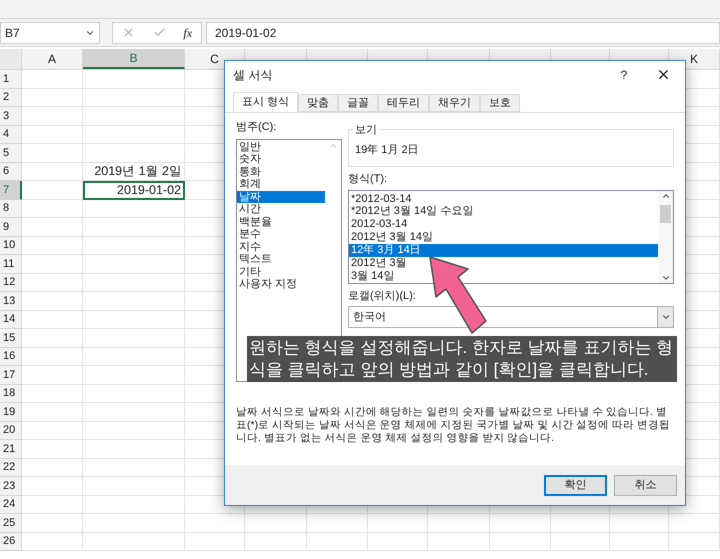 The height and width of the screenshot is (559, 720). Describe the element at coordinates (281, 259) in the screenshot. I see `category-item: 텍스트` at that location.